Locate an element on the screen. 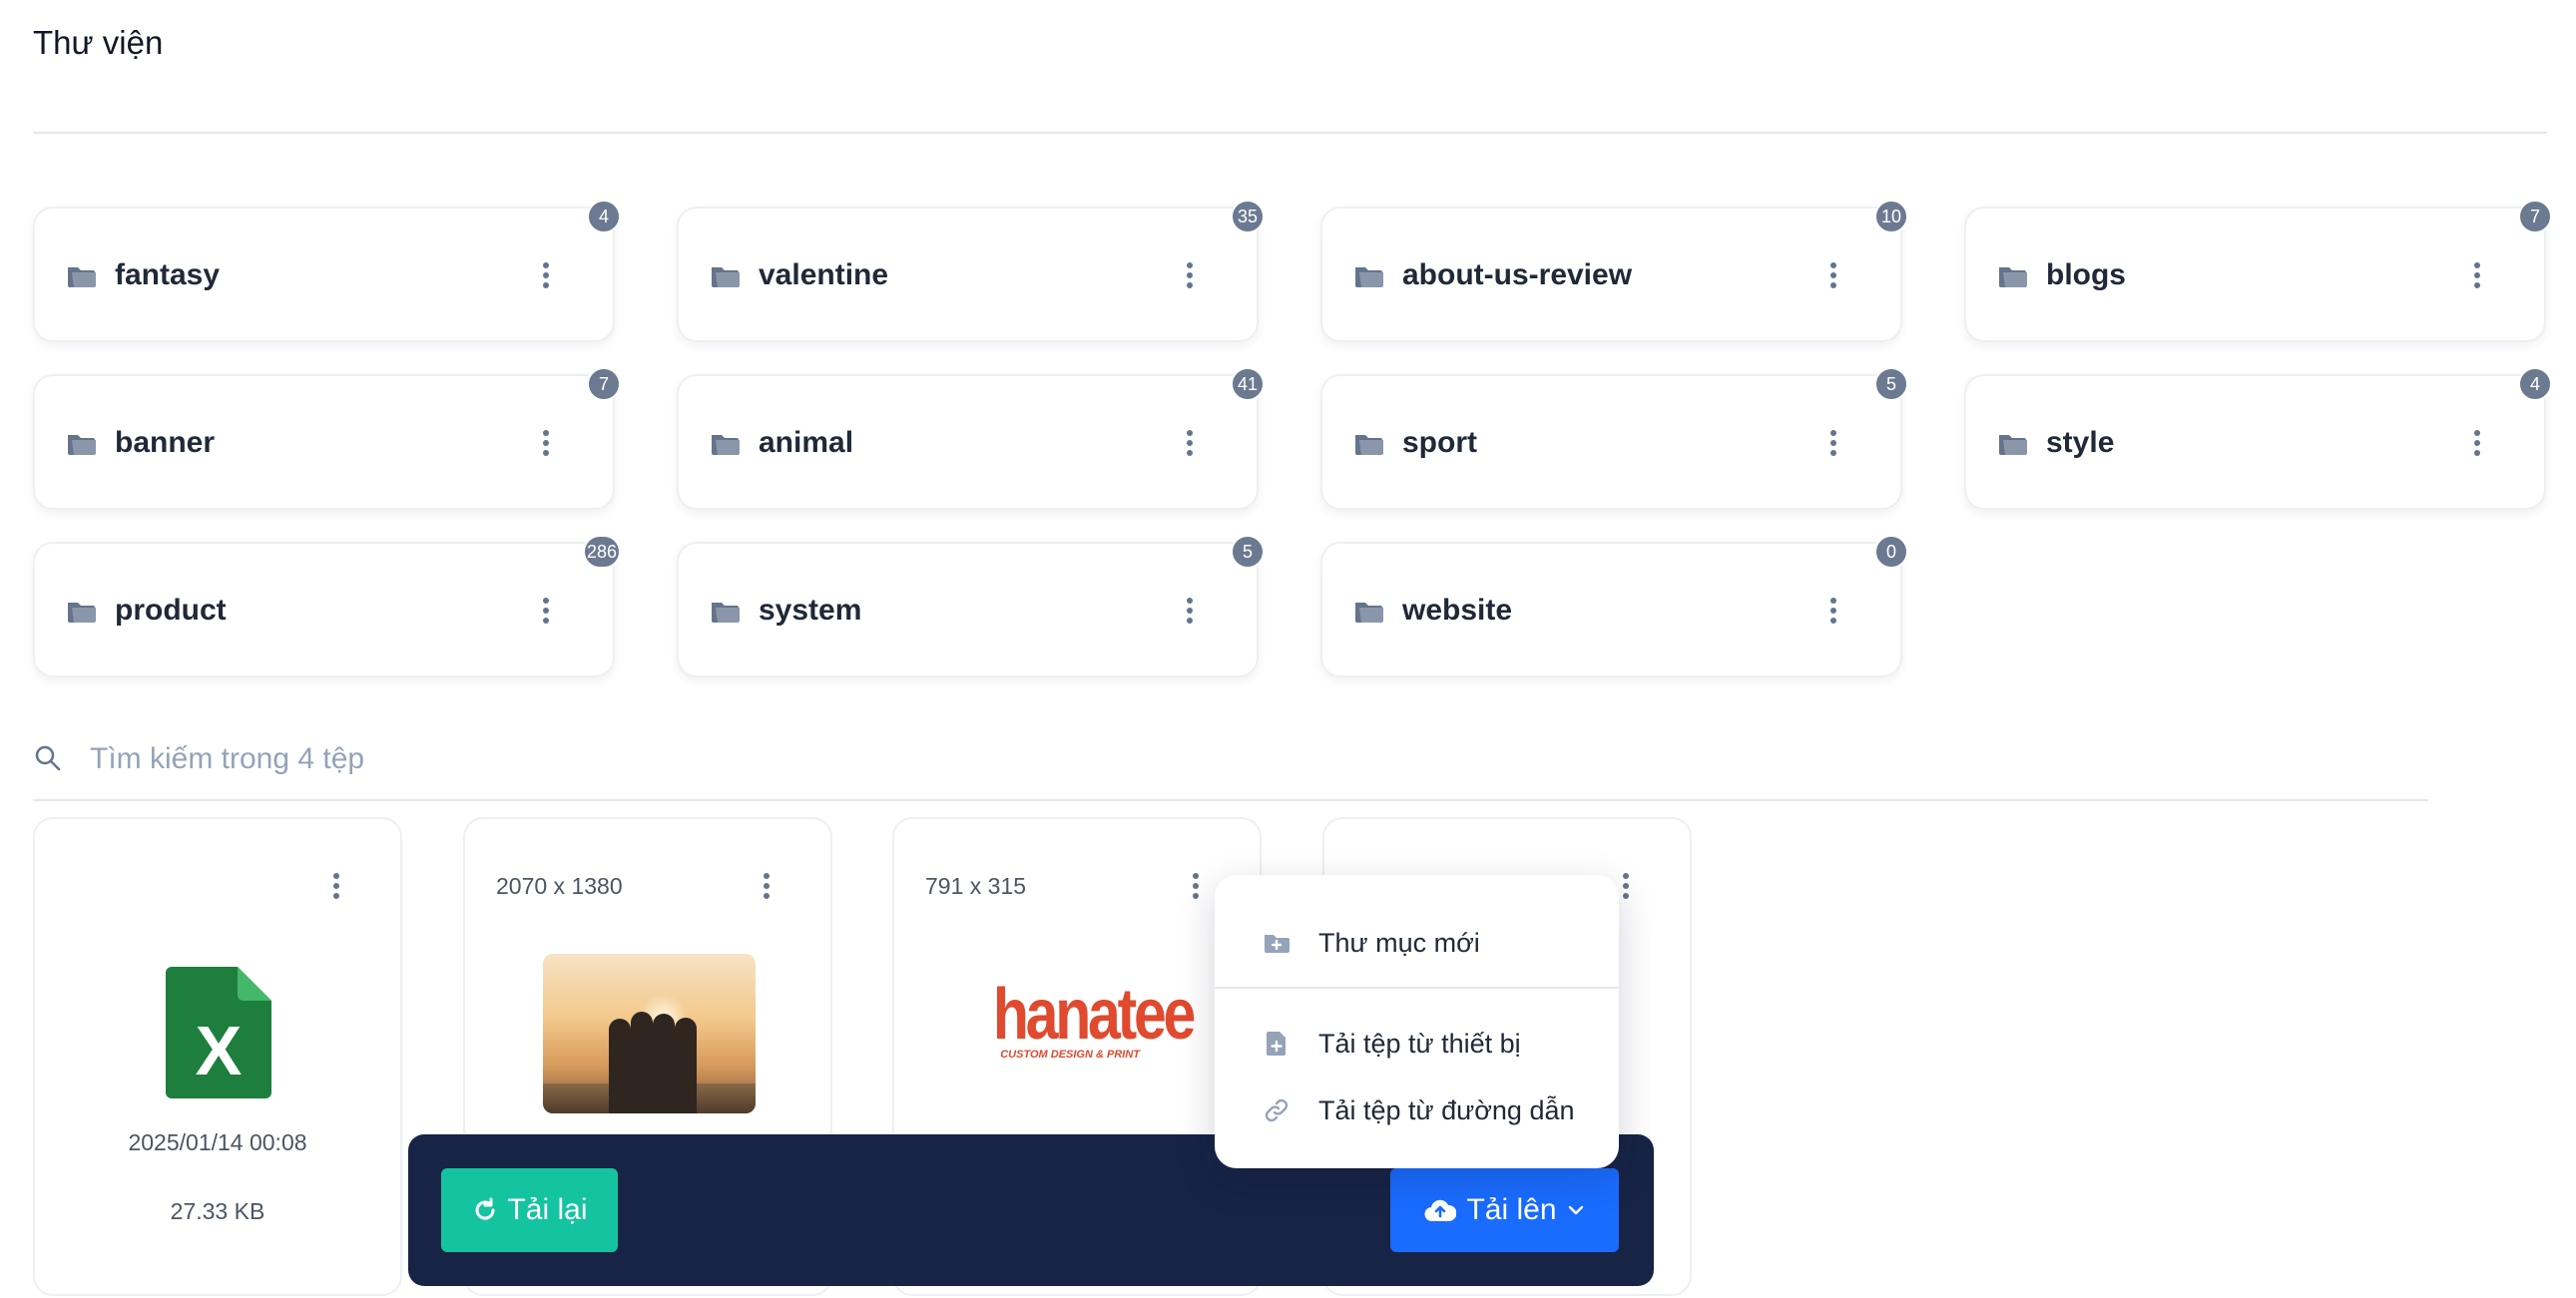 This screenshot has height=1298, width=2576. folder-name: system is located at coordinates (811, 610).